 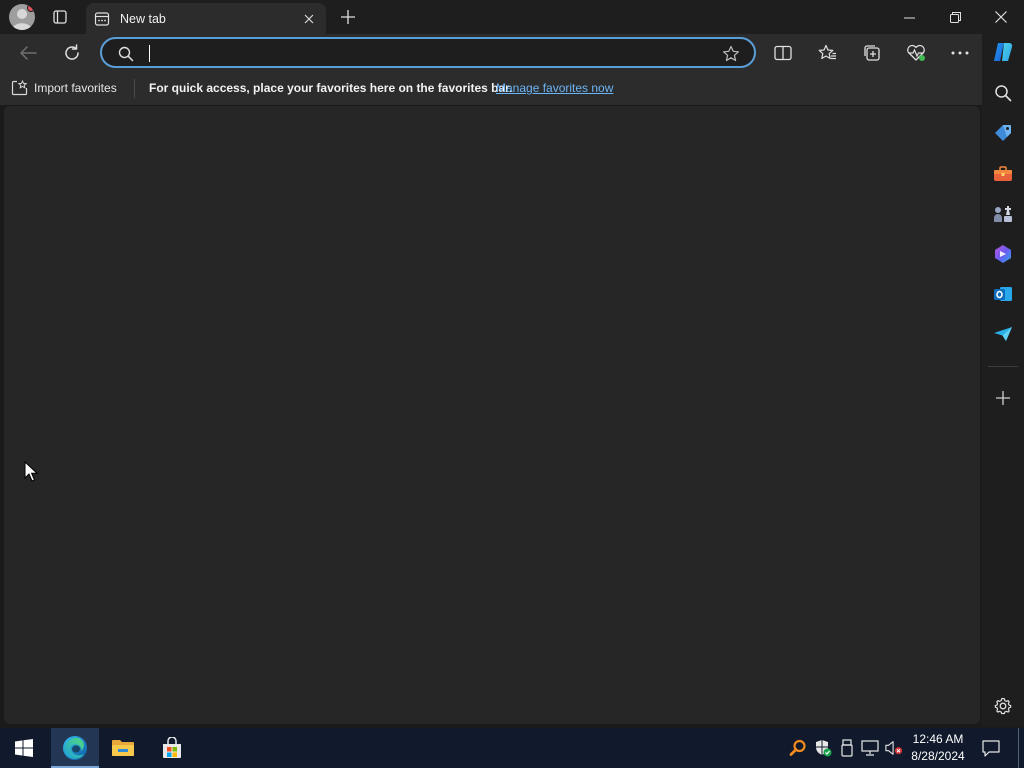 I want to click on system-clock: 12:46 AM 8/28/2024, so click(x=938, y=748).